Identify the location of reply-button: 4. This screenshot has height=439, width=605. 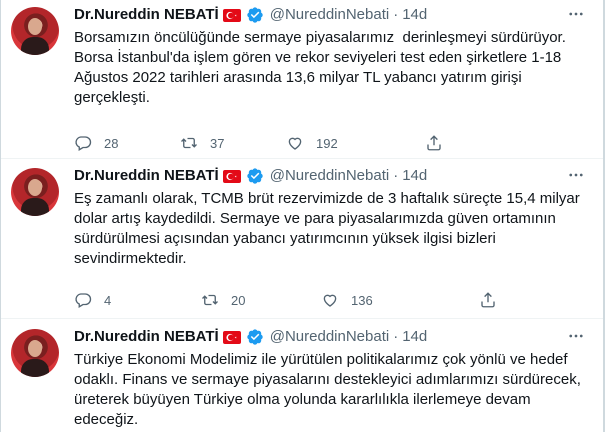
(92, 300).